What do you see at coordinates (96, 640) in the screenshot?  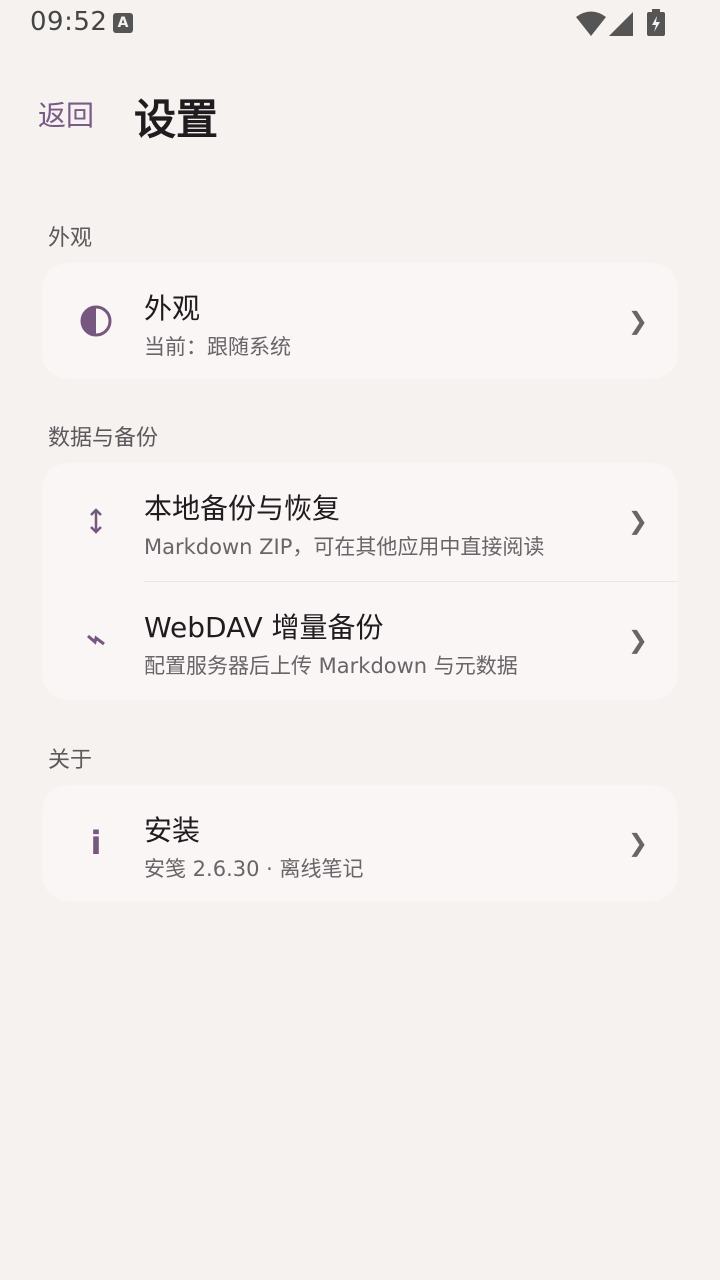 I see `lightning-icon` at bounding box center [96, 640].